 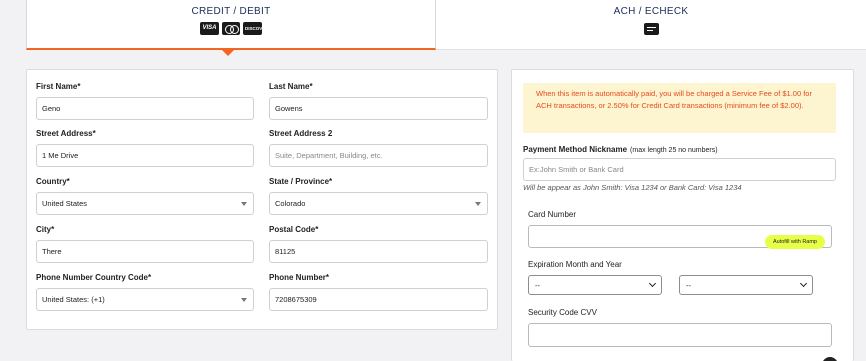 I want to click on cvv-label: Security Code CVV, so click(x=562, y=312).